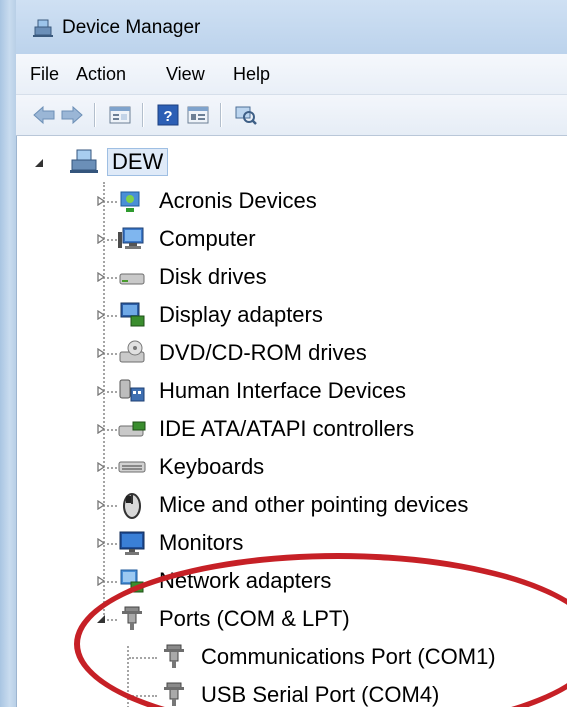 Image resolution: width=567 pixels, height=707 pixels. I want to click on tree-category-item: IDE ATA/ATAPI controllers, so click(292, 429).